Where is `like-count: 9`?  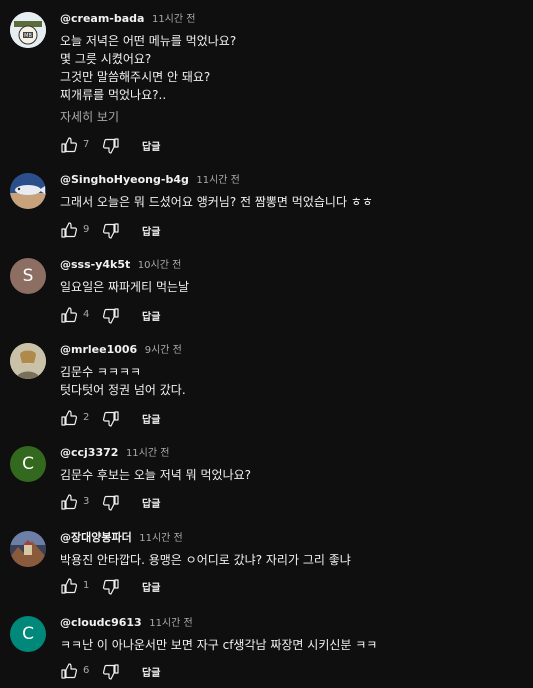
like-count: 9 is located at coordinates (86, 229).